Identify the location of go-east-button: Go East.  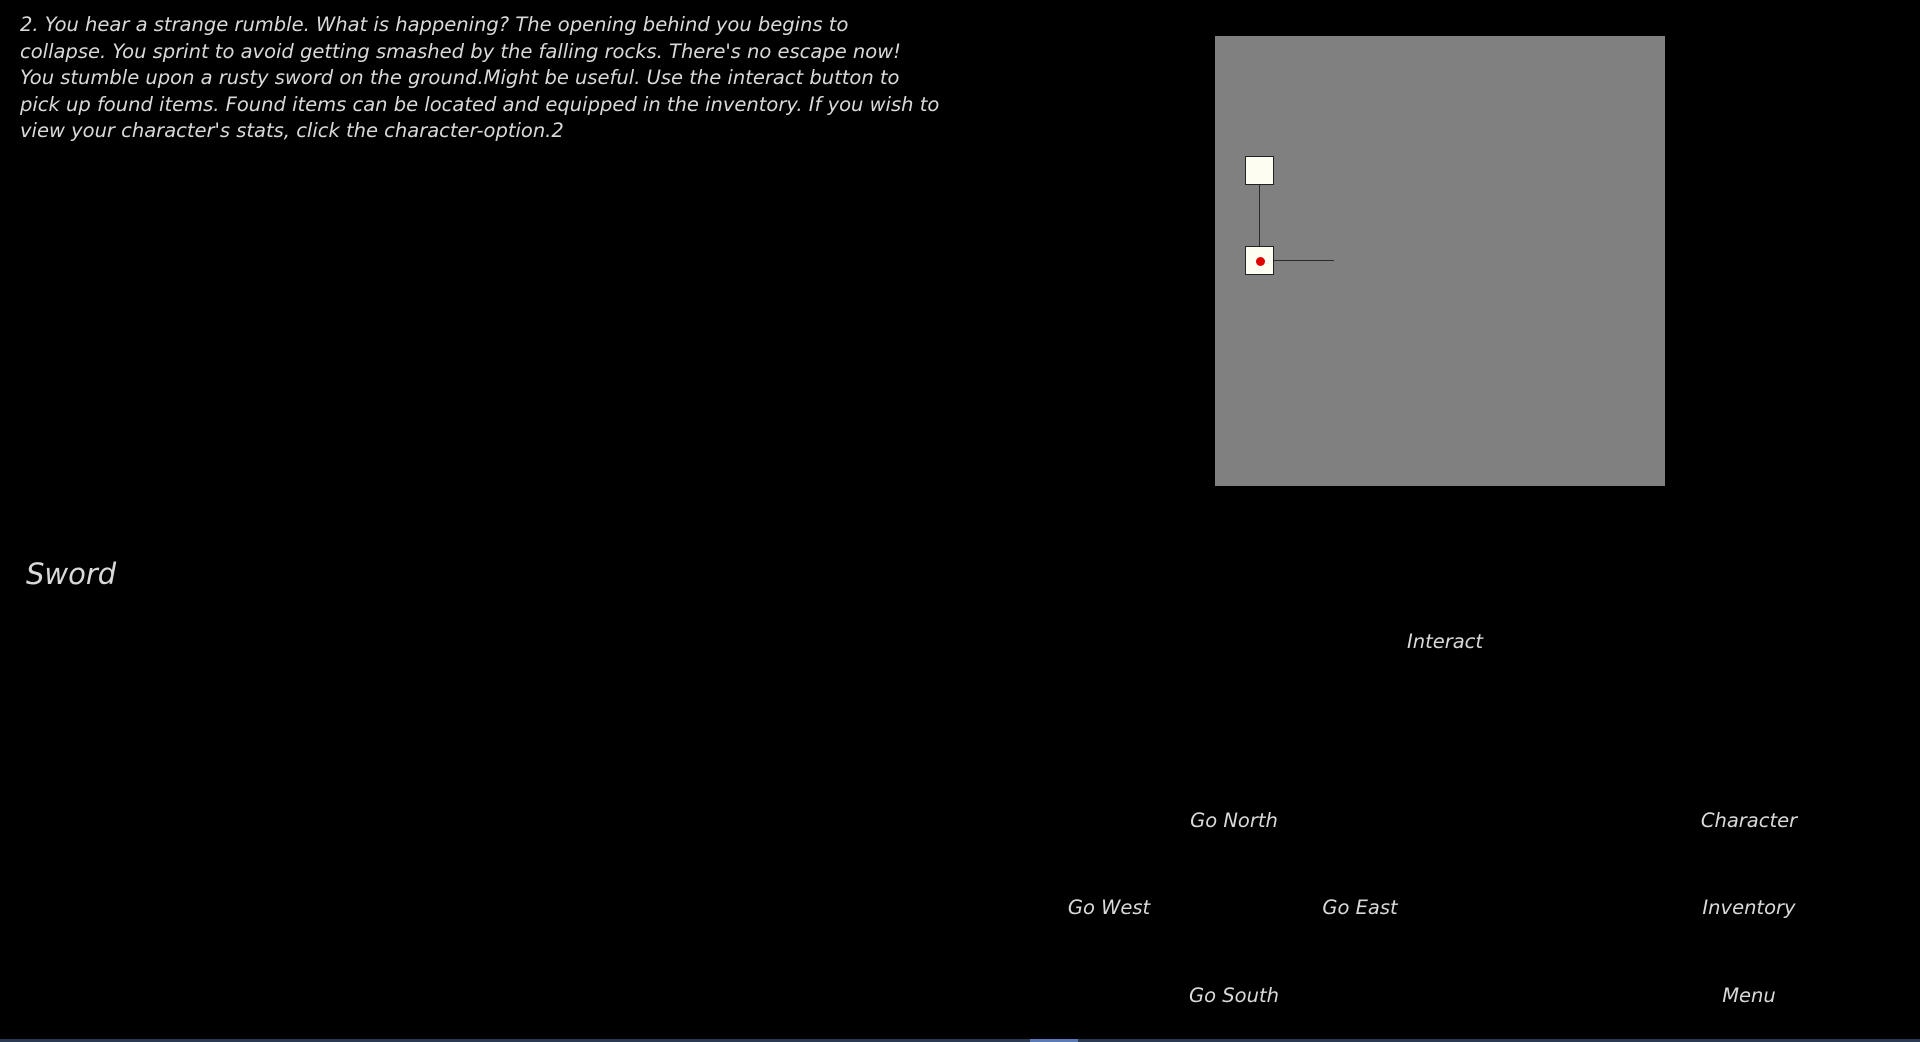
(1360, 908).